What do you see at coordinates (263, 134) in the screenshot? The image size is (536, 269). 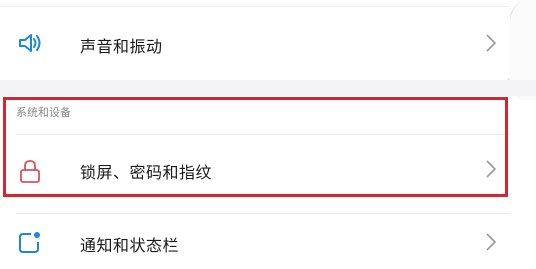 I see `section-divider` at bounding box center [263, 134].